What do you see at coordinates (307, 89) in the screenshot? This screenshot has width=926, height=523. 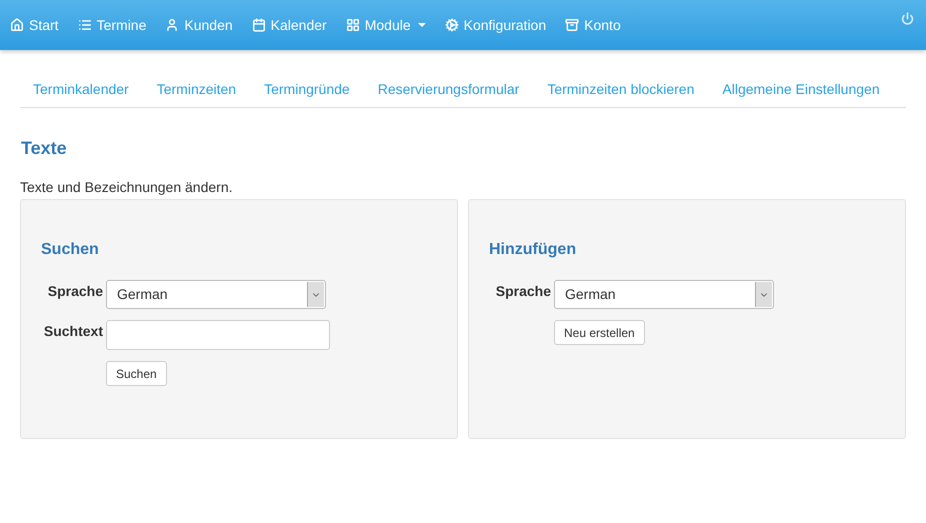 I see `subnav-link: Termingründe` at bounding box center [307, 89].